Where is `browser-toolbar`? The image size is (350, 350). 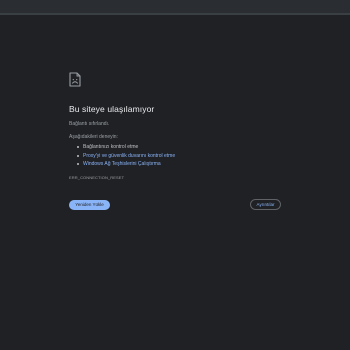
browser-toolbar is located at coordinates (175, 6).